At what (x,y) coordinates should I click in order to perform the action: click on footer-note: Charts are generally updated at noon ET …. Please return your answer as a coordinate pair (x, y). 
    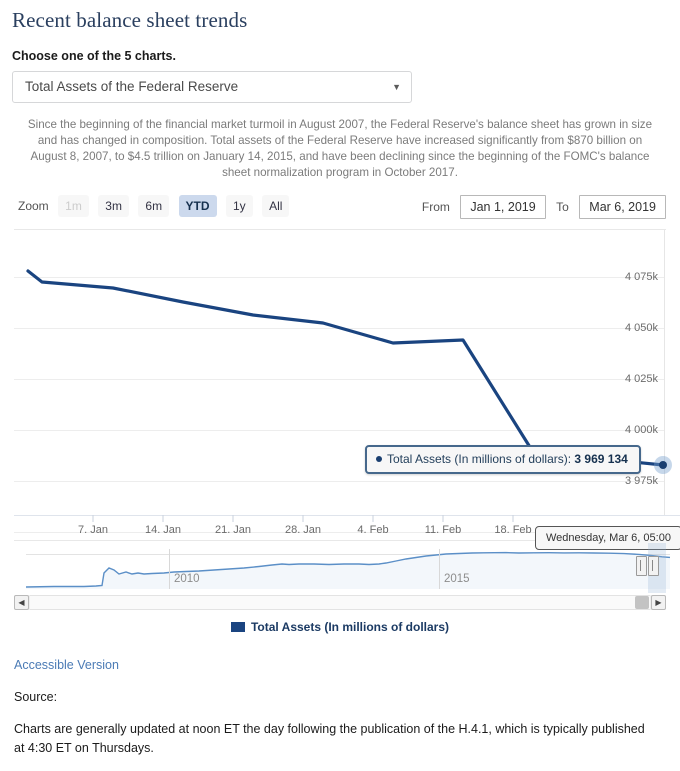
    Looking at the image, I should click on (329, 738).